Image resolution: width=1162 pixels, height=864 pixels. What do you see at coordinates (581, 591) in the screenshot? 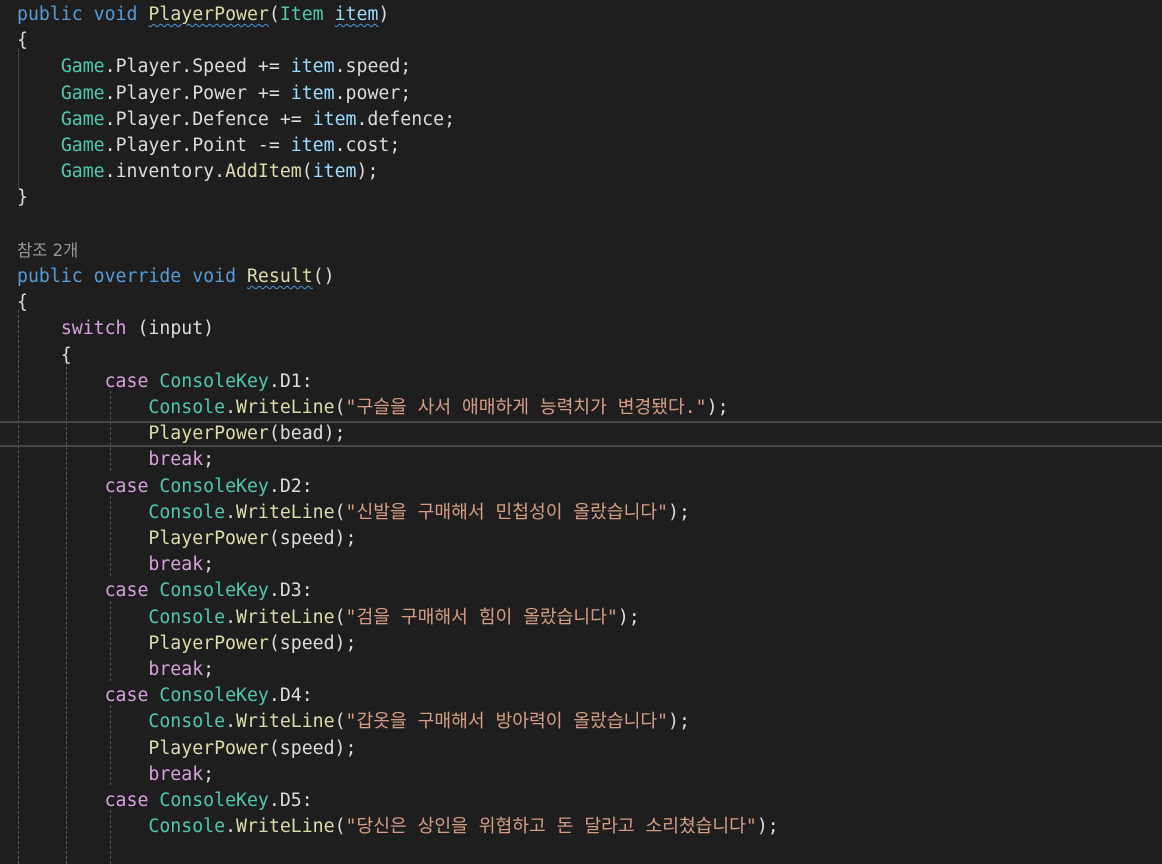
I see `code-line: case ConsoleKey.D3:` at bounding box center [581, 591].